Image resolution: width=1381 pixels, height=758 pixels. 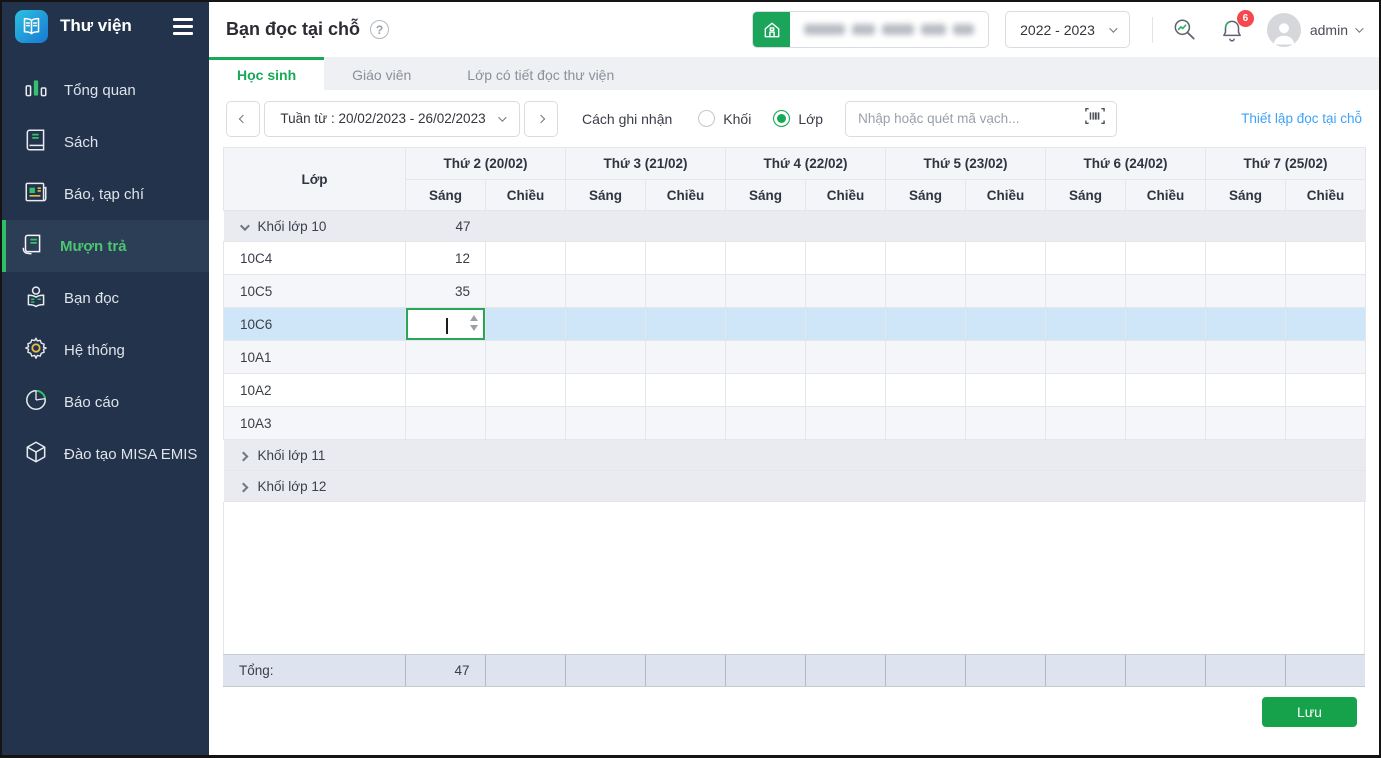 What do you see at coordinates (474, 328) in the screenshot?
I see `stepper-down-icon` at bounding box center [474, 328].